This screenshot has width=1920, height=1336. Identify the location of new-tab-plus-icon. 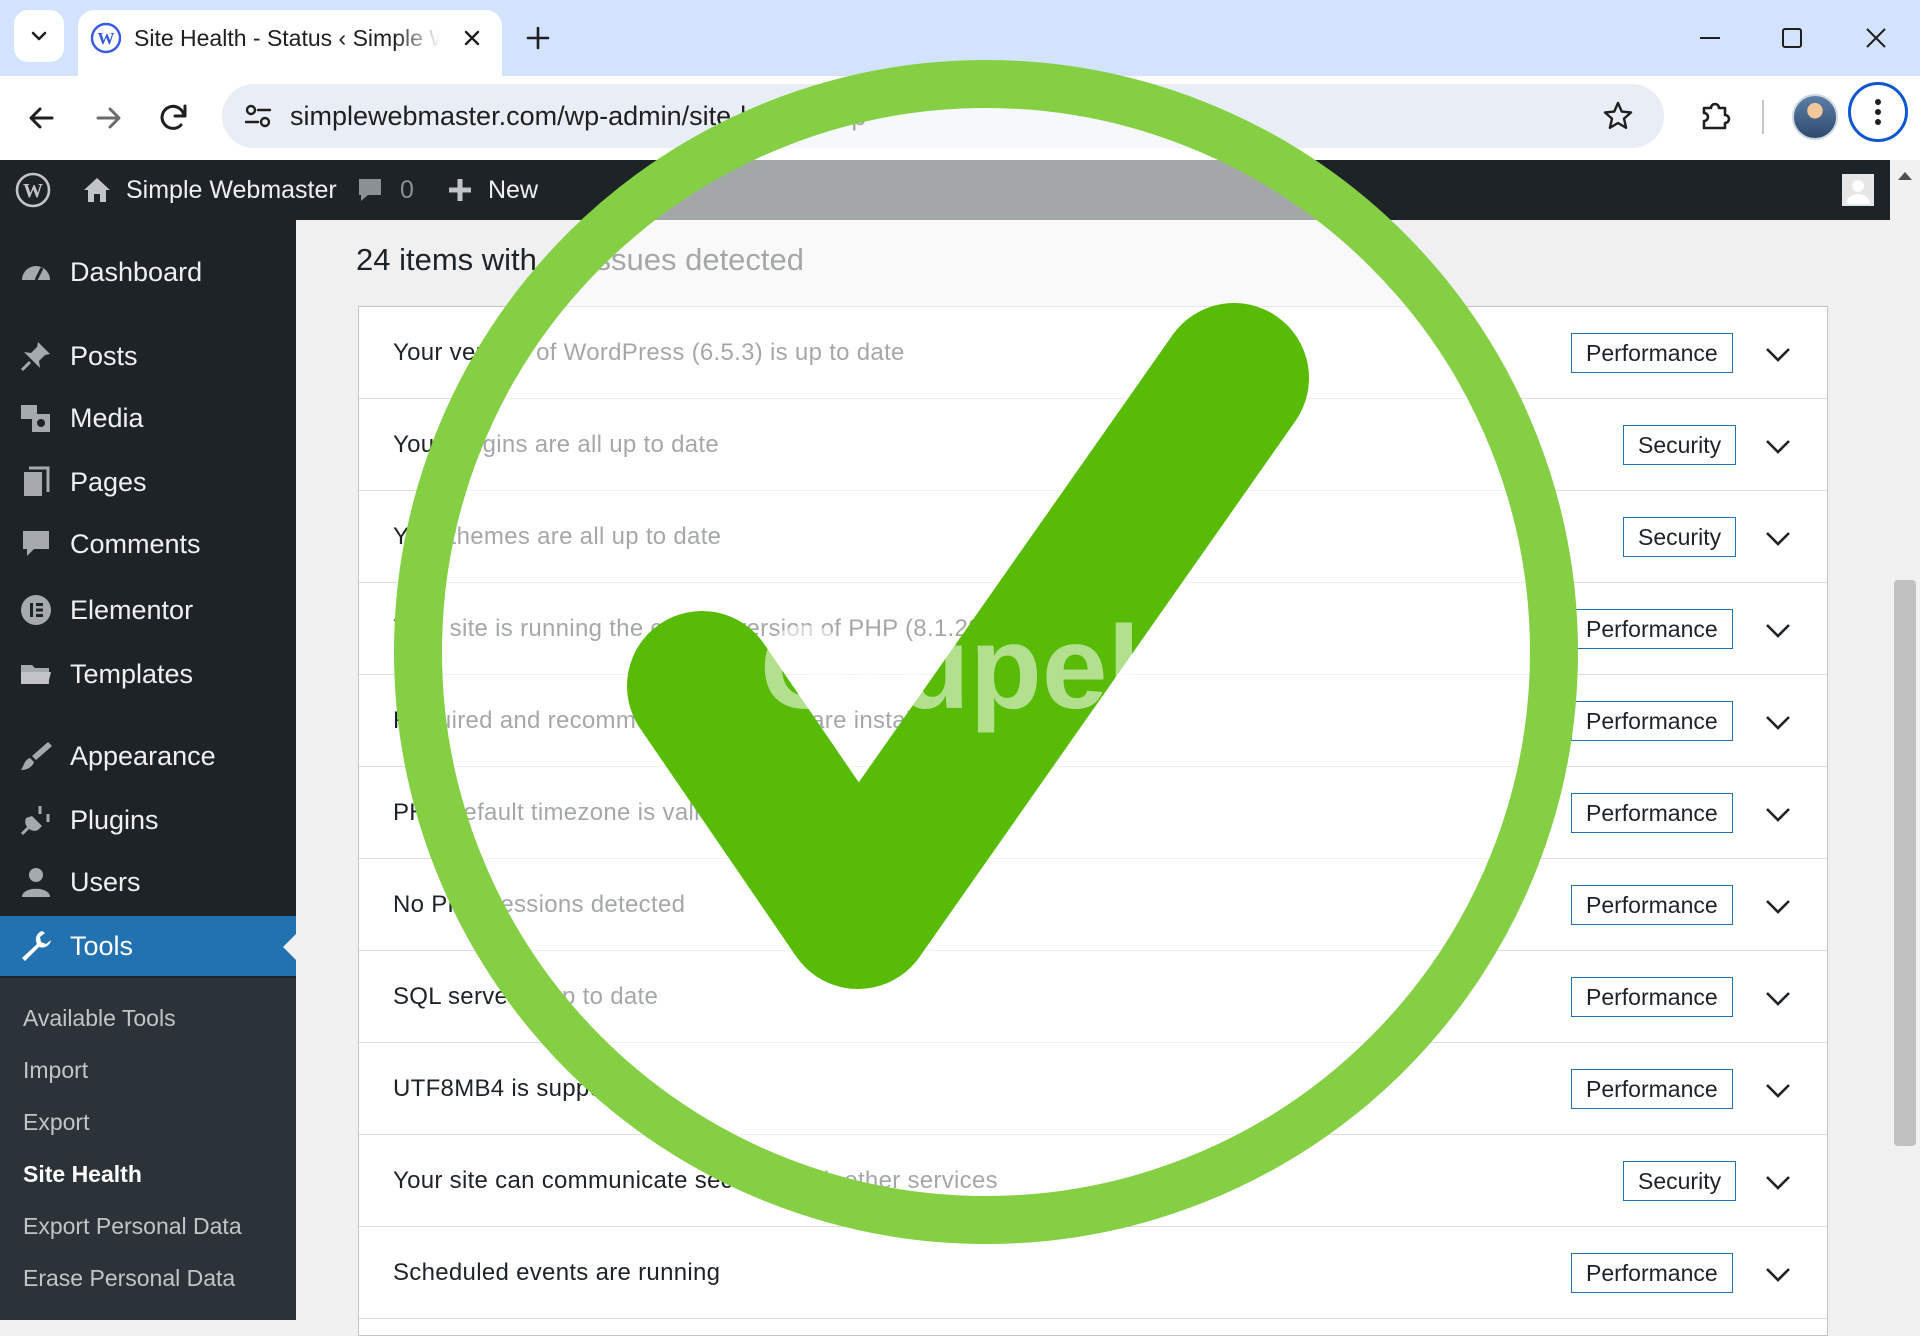
(538, 38).